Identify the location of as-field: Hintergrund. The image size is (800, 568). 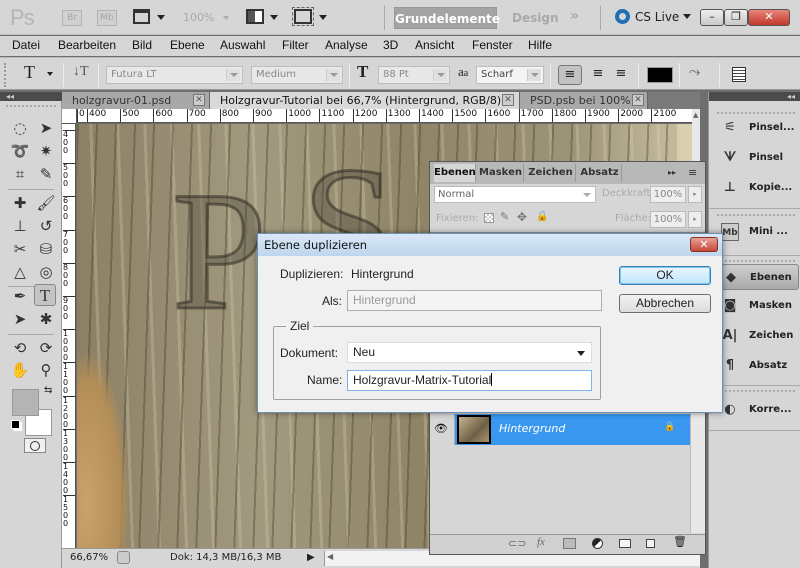
(474, 300).